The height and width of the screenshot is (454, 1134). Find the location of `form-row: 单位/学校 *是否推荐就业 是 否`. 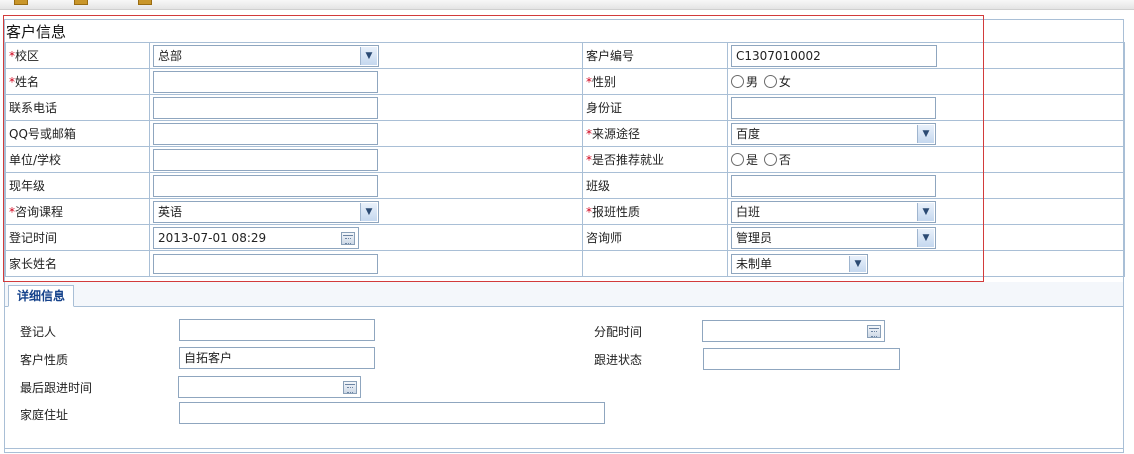

form-row: 单位/学校 *是否推荐就业 是 否 is located at coordinates (565, 159).